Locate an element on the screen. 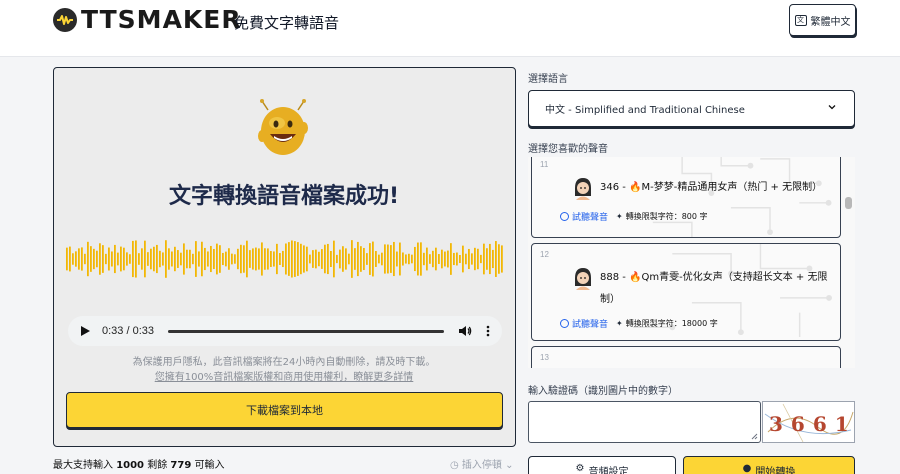 The image size is (900, 474). voice-meta: 試聽聲音 ✦ 轉換限製字符：800 字 is located at coordinates (634, 216).